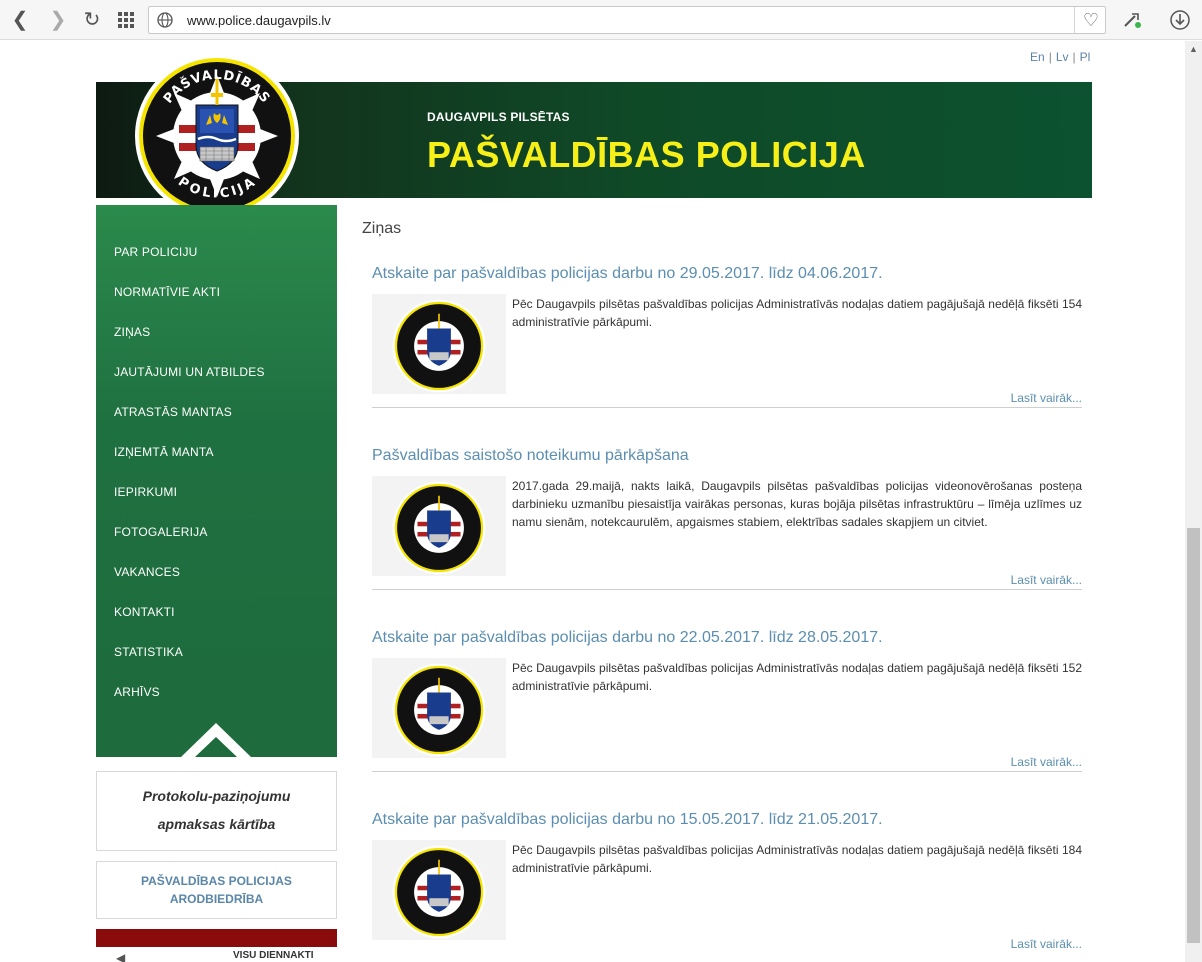  What do you see at coordinates (1193, 49) in the screenshot?
I see `scroll-up-arrow-icon: ▲` at bounding box center [1193, 49].